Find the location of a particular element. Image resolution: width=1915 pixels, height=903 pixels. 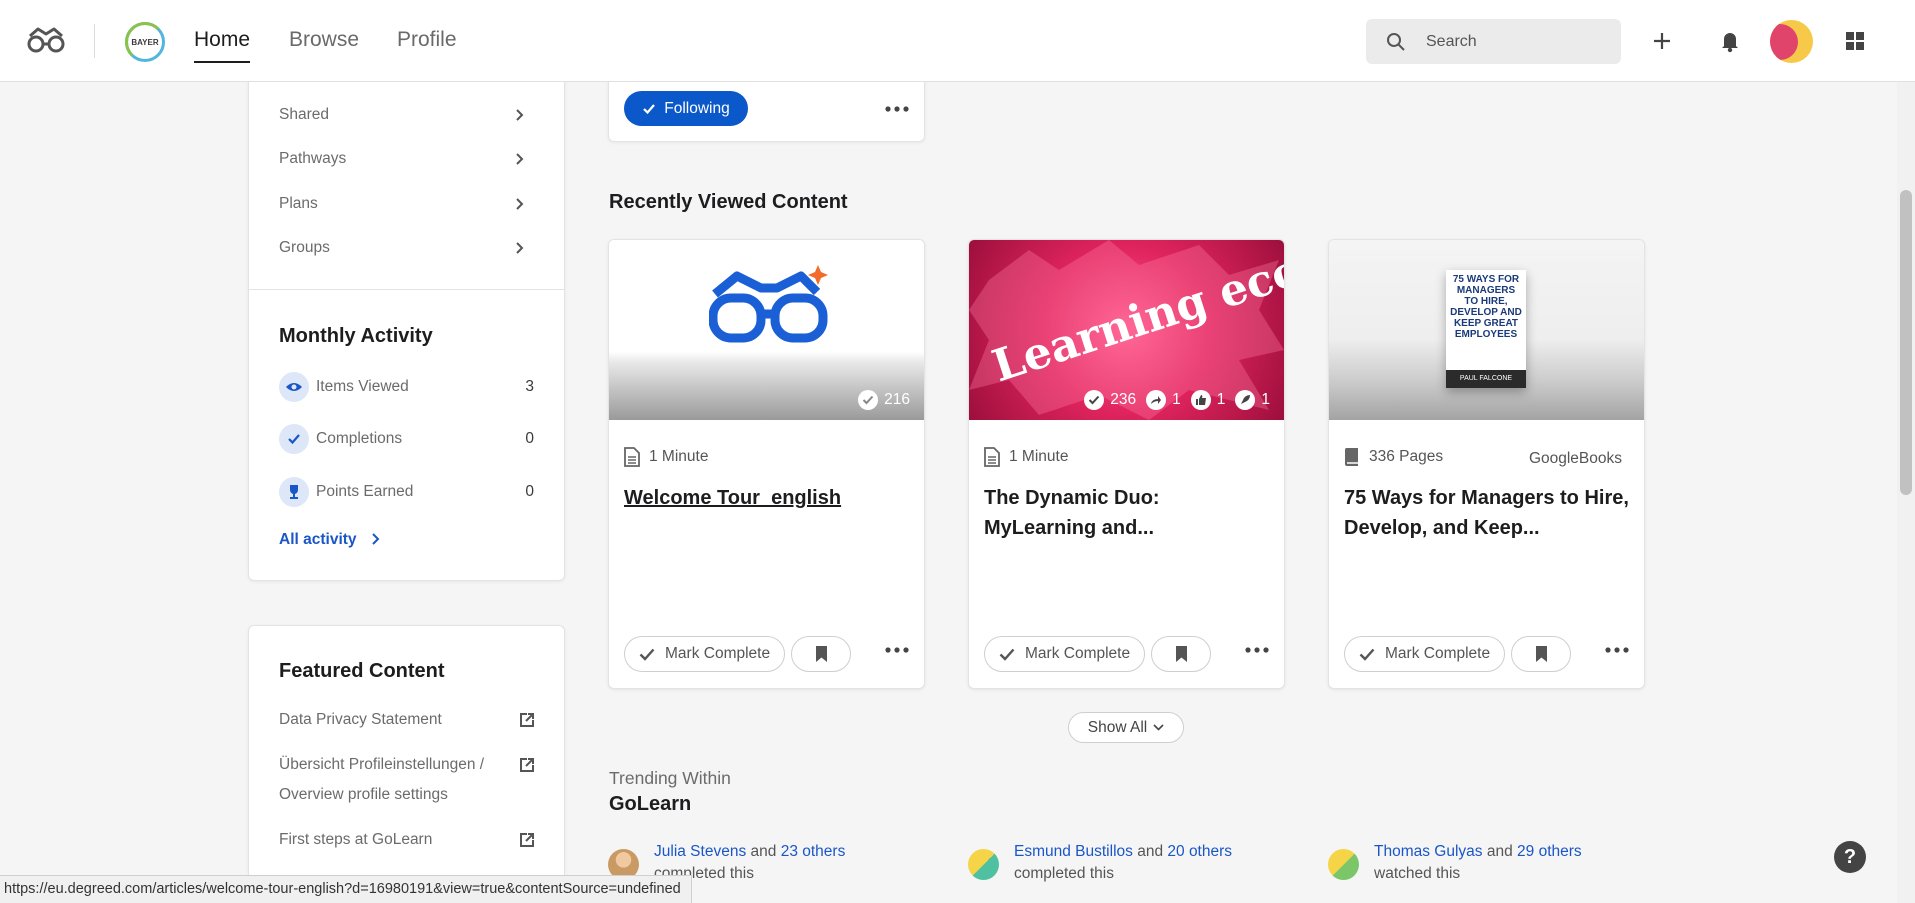

mark-complete-label: Mark Complete is located at coordinates (1078, 653).